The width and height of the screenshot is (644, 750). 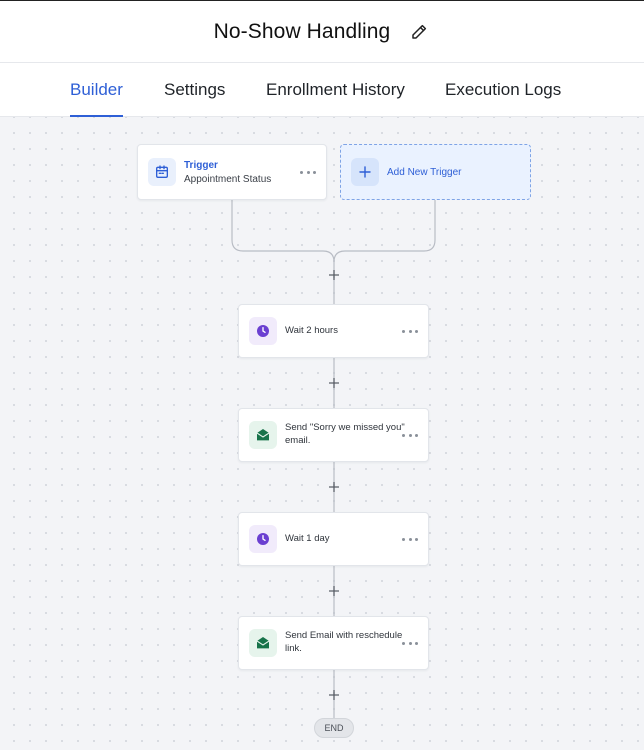 What do you see at coordinates (307, 538) in the screenshot?
I see `step-label: Wait 1 day` at bounding box center [307, 538].